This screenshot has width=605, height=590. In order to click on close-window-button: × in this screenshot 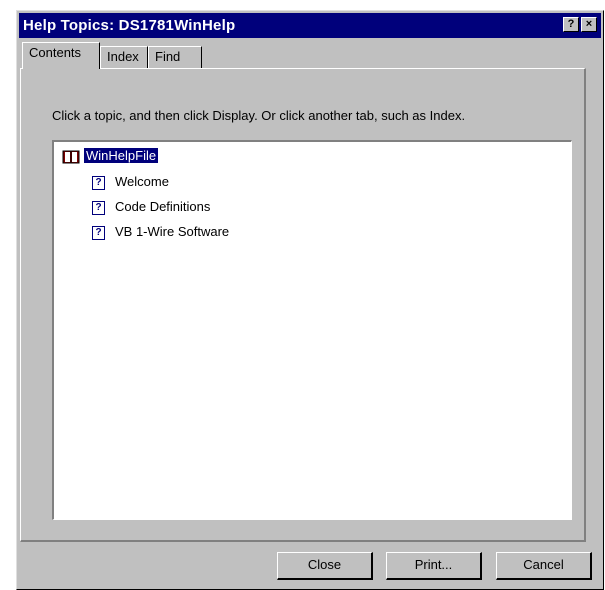, I will do `click(589, 24)`.